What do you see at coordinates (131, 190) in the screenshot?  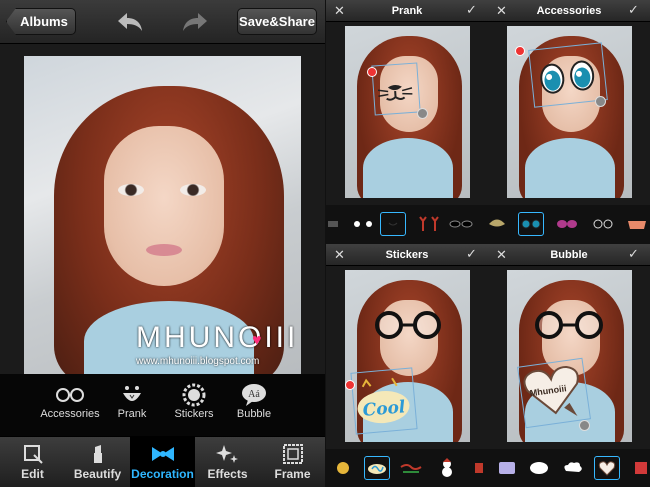 I see `left-eye` at bounding box center [131, 190].